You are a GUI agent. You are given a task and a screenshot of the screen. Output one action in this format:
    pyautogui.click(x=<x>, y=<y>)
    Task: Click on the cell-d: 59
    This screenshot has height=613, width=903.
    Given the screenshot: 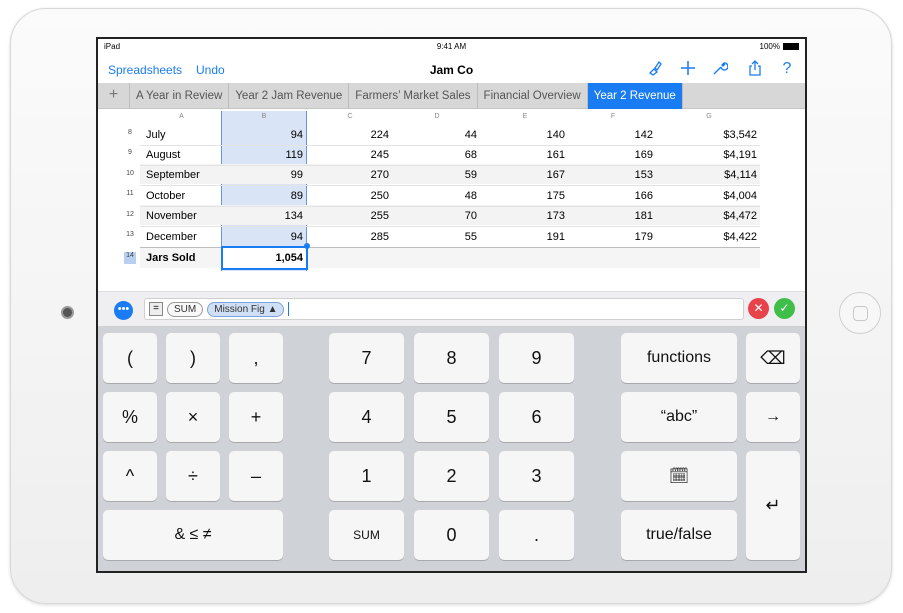 What is the action you would take?
    pyautogui.click(x=437, y=175)
    